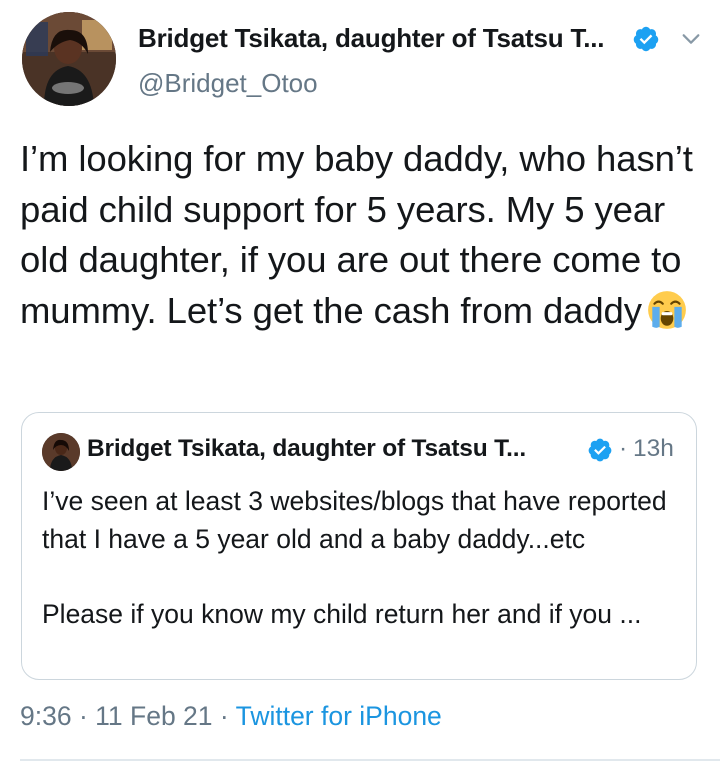 The width and height of the screenshot is (720, 774). What do you see at coordinates (691, 39) in the screenshot?
I see `chevron-down-icon` at bounding box center [691, 39].